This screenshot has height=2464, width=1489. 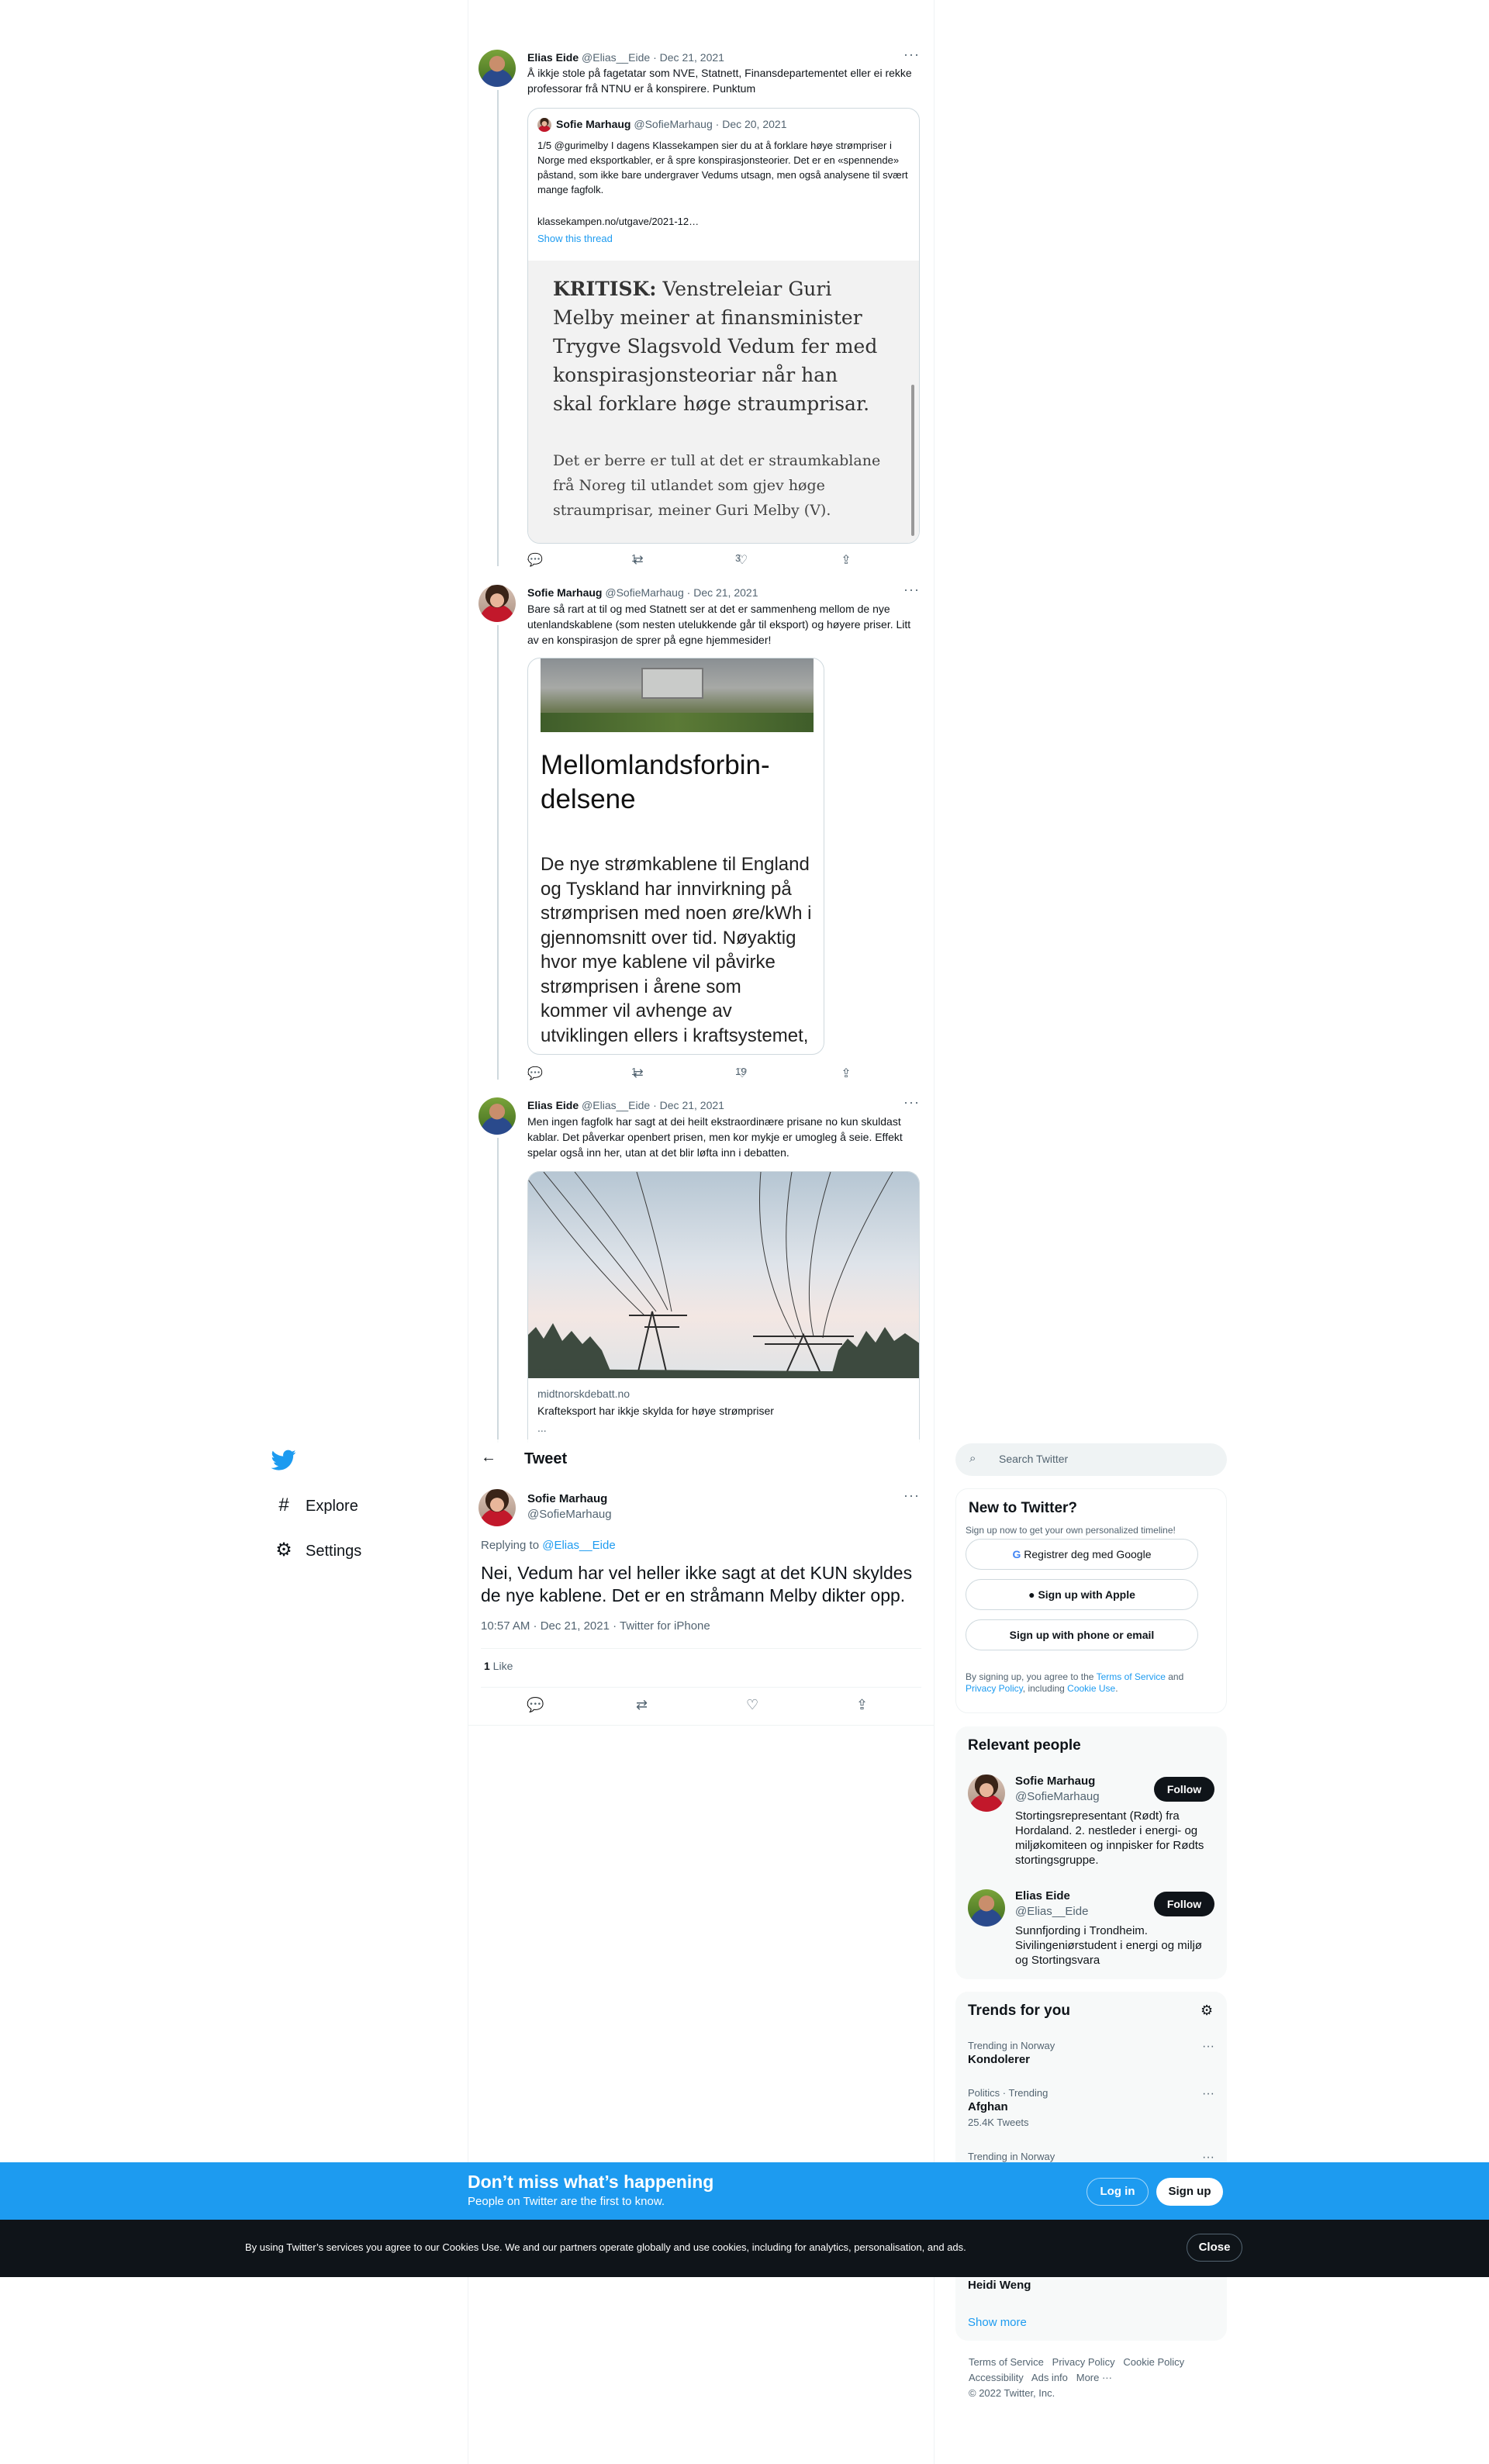 I want to click on search-placeholder: Search Twitter, so click(x=1034, y=1459).